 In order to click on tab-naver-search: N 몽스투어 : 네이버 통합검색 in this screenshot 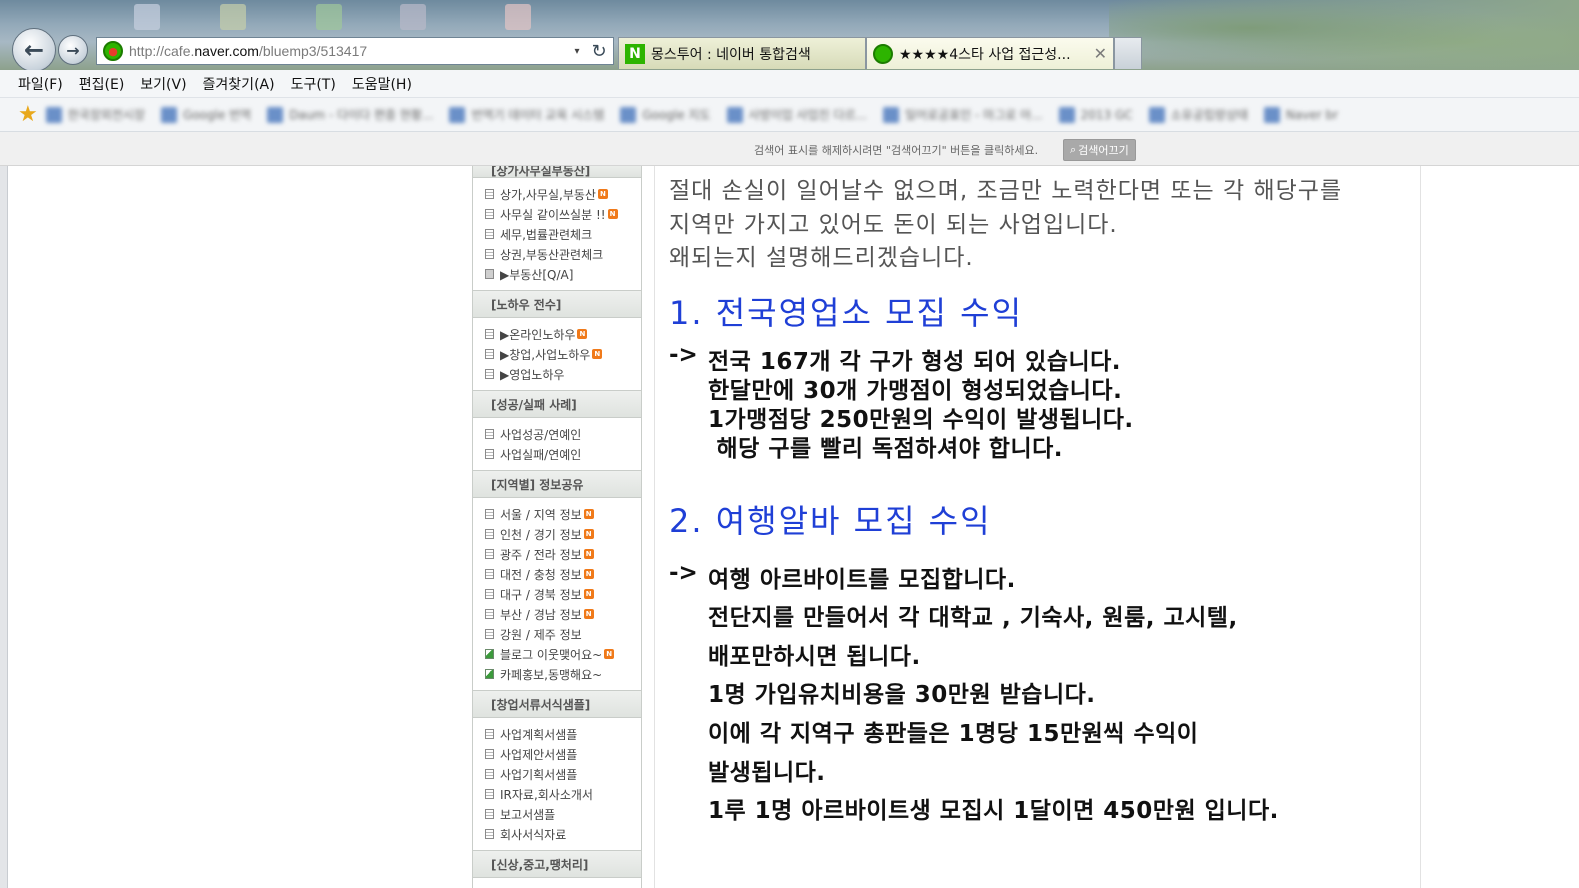, I will do `click(742, 53)`.